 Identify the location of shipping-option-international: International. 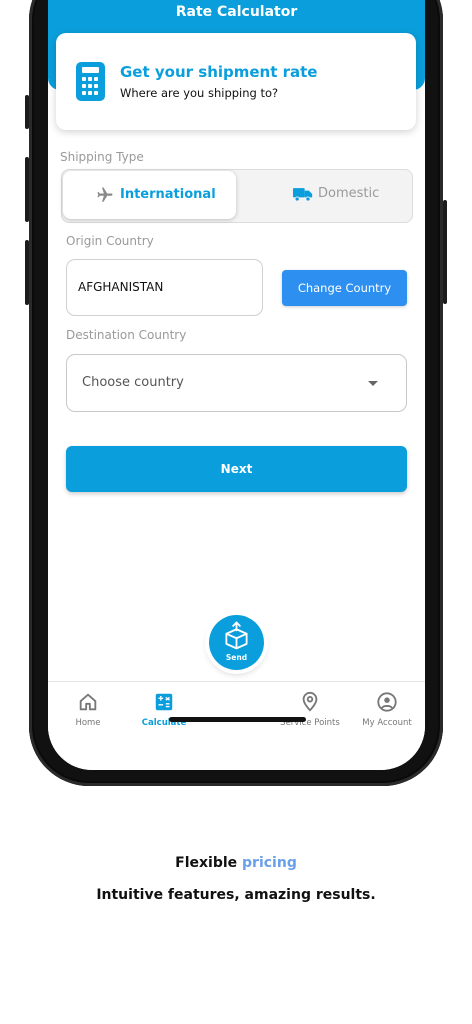
(149, 195).